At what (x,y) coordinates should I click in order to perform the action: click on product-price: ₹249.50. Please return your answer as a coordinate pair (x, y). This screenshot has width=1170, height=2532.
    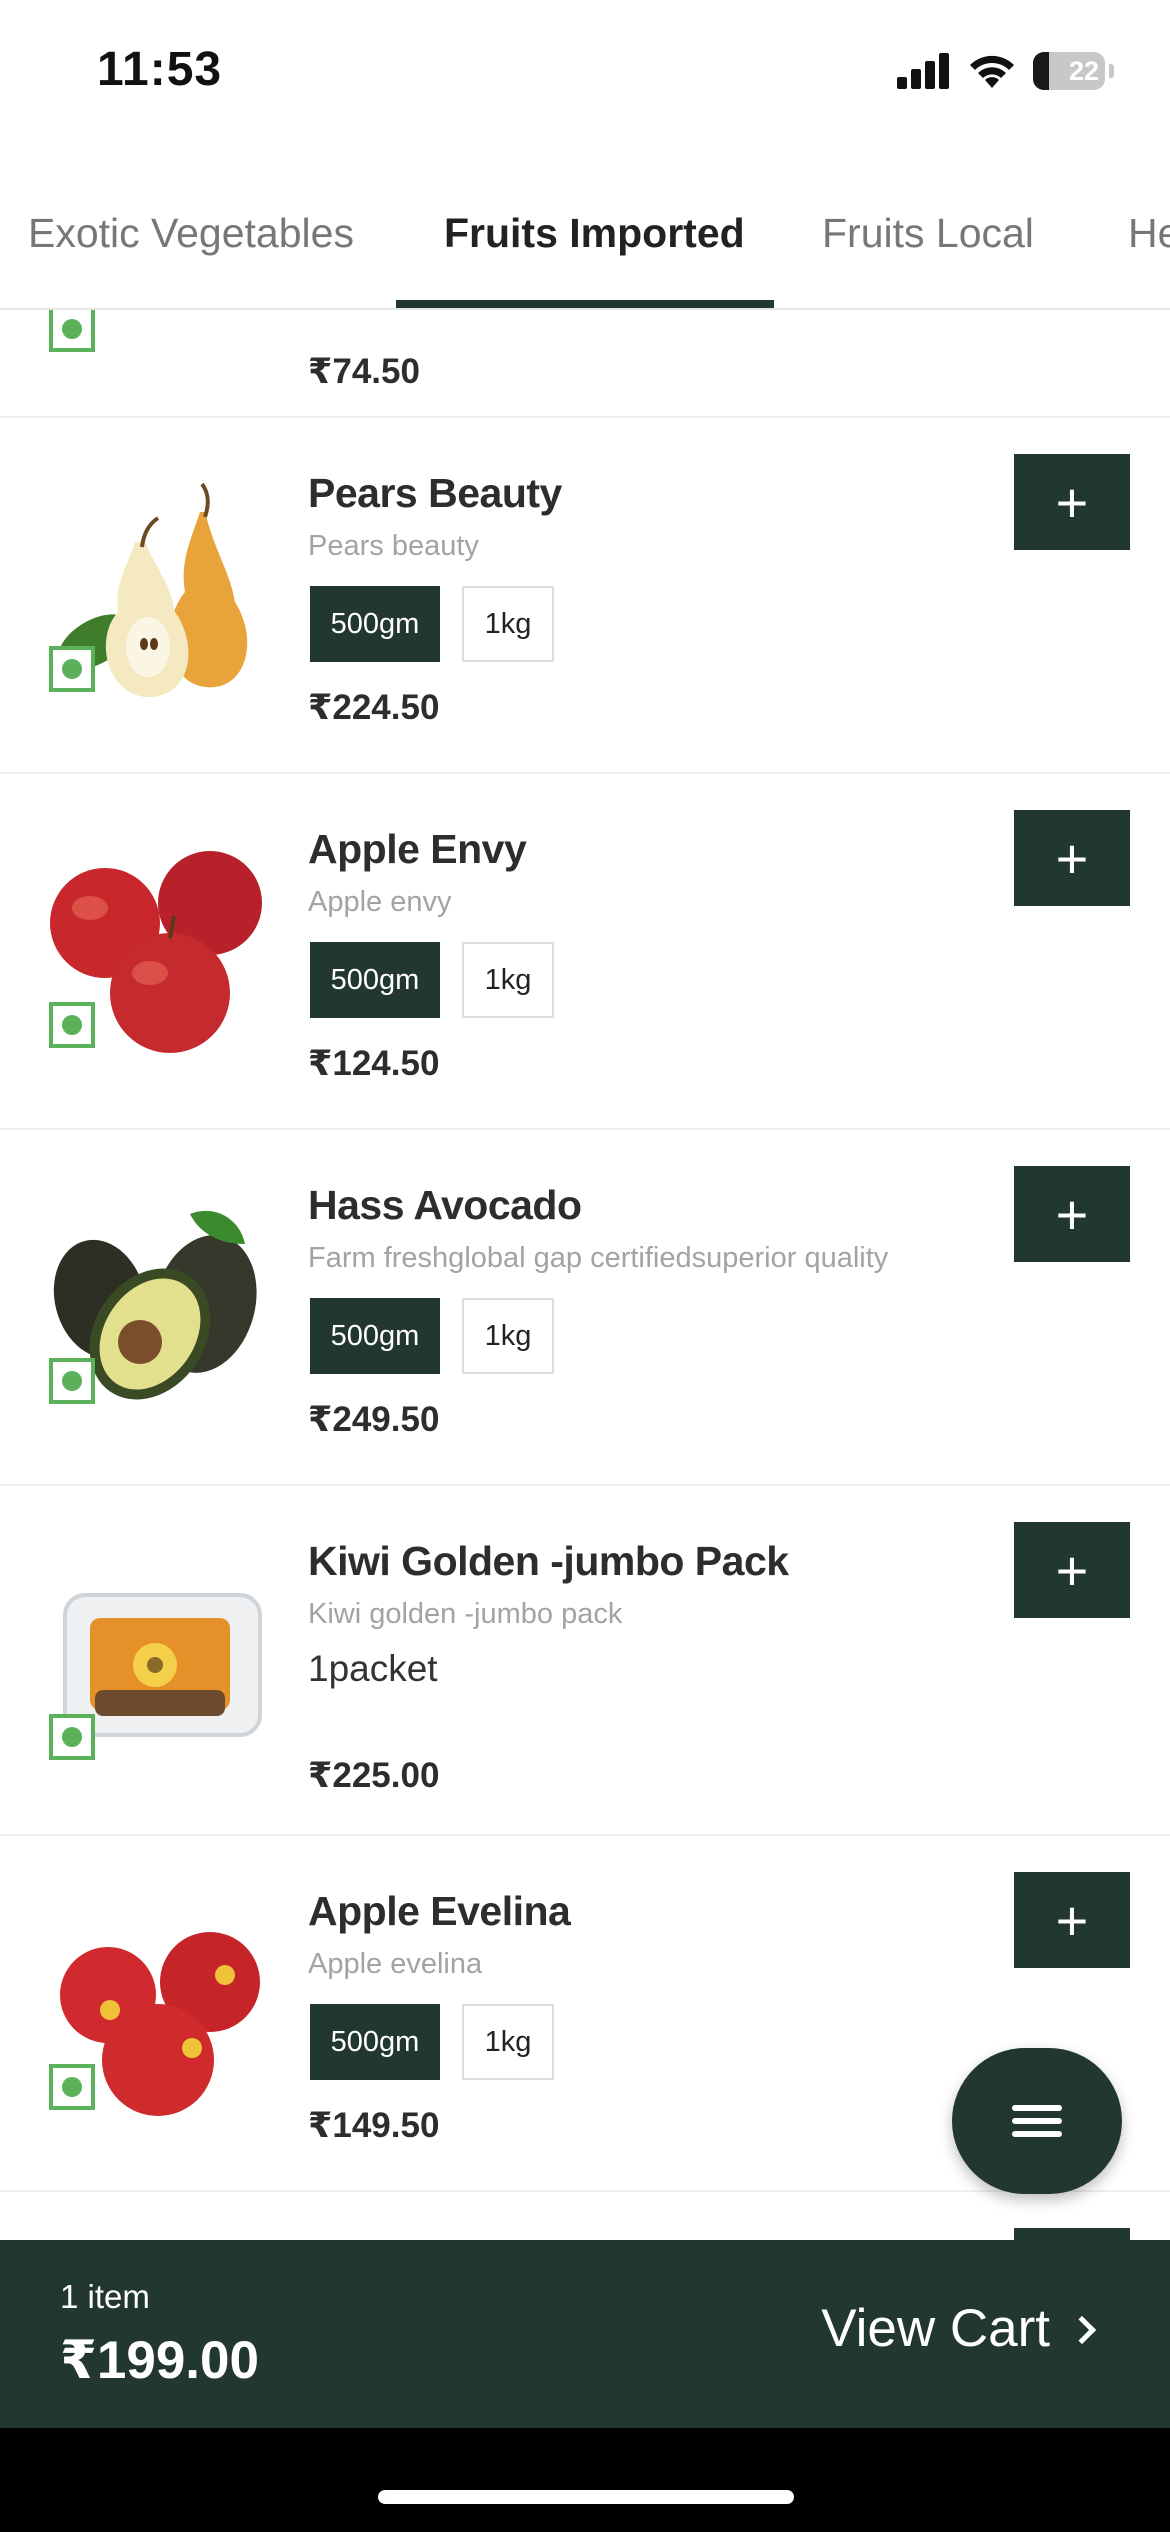
    Looking at the image, I should click on (374, 1419).